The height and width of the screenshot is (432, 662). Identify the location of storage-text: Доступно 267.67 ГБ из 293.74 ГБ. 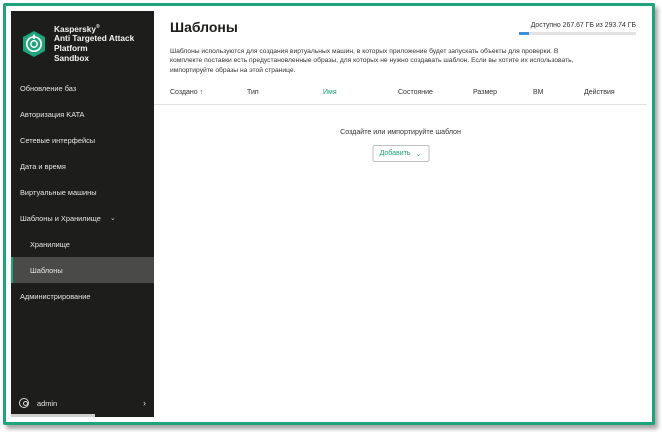
(583, 25).